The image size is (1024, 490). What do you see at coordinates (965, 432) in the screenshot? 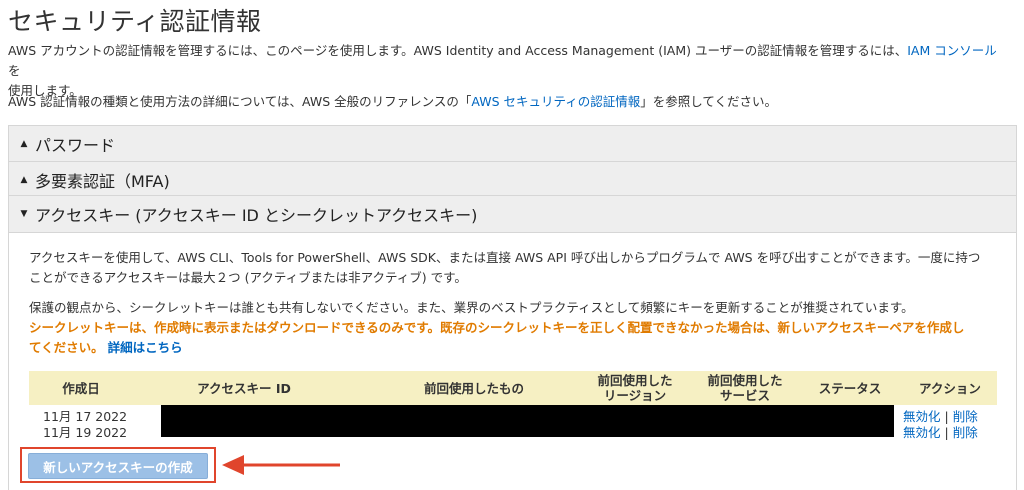
I see `delete-link: 削除` at bounding box center [965, 432].